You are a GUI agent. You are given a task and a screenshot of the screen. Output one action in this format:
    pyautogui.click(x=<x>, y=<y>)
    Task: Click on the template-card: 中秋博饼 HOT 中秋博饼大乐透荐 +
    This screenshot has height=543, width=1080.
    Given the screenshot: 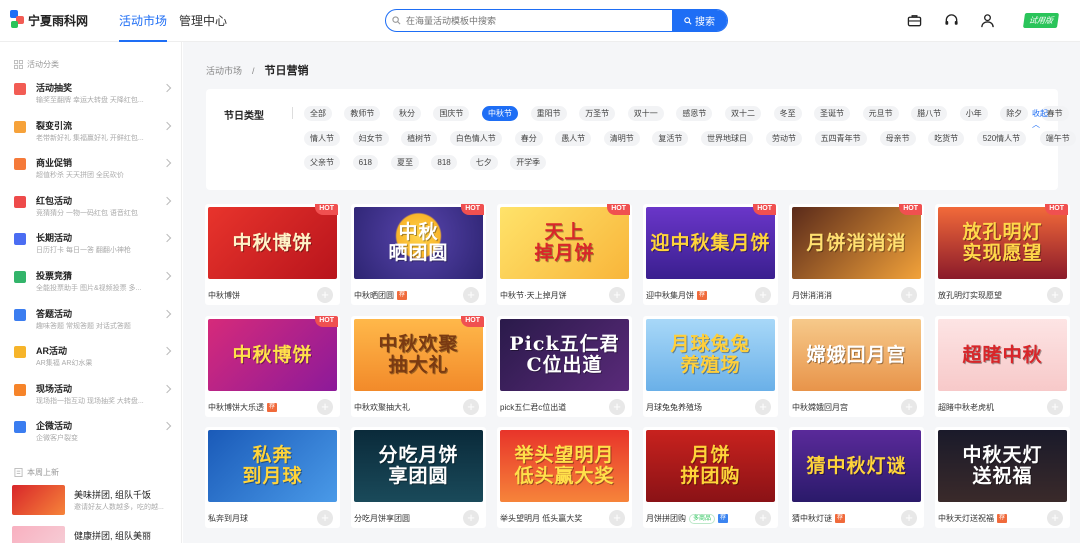 What is the action you would take?
    pyautogui.click(x=272, y=366)
    